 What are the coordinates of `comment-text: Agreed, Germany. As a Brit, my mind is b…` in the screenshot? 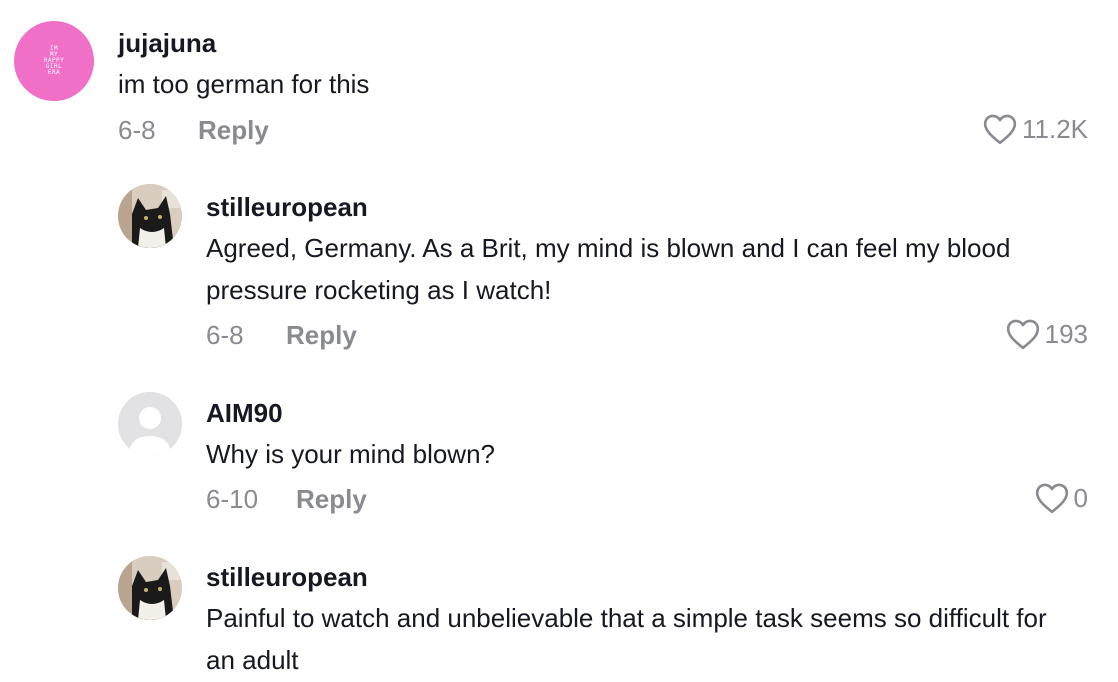 It's located at (608, 269).